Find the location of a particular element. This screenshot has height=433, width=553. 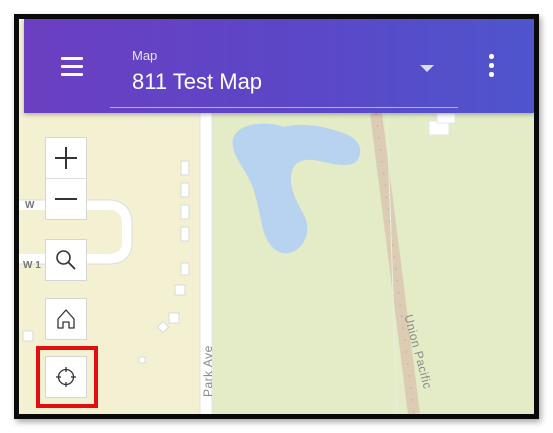

map-select-value: 811 Test Map is located at coordinates (197, 81).